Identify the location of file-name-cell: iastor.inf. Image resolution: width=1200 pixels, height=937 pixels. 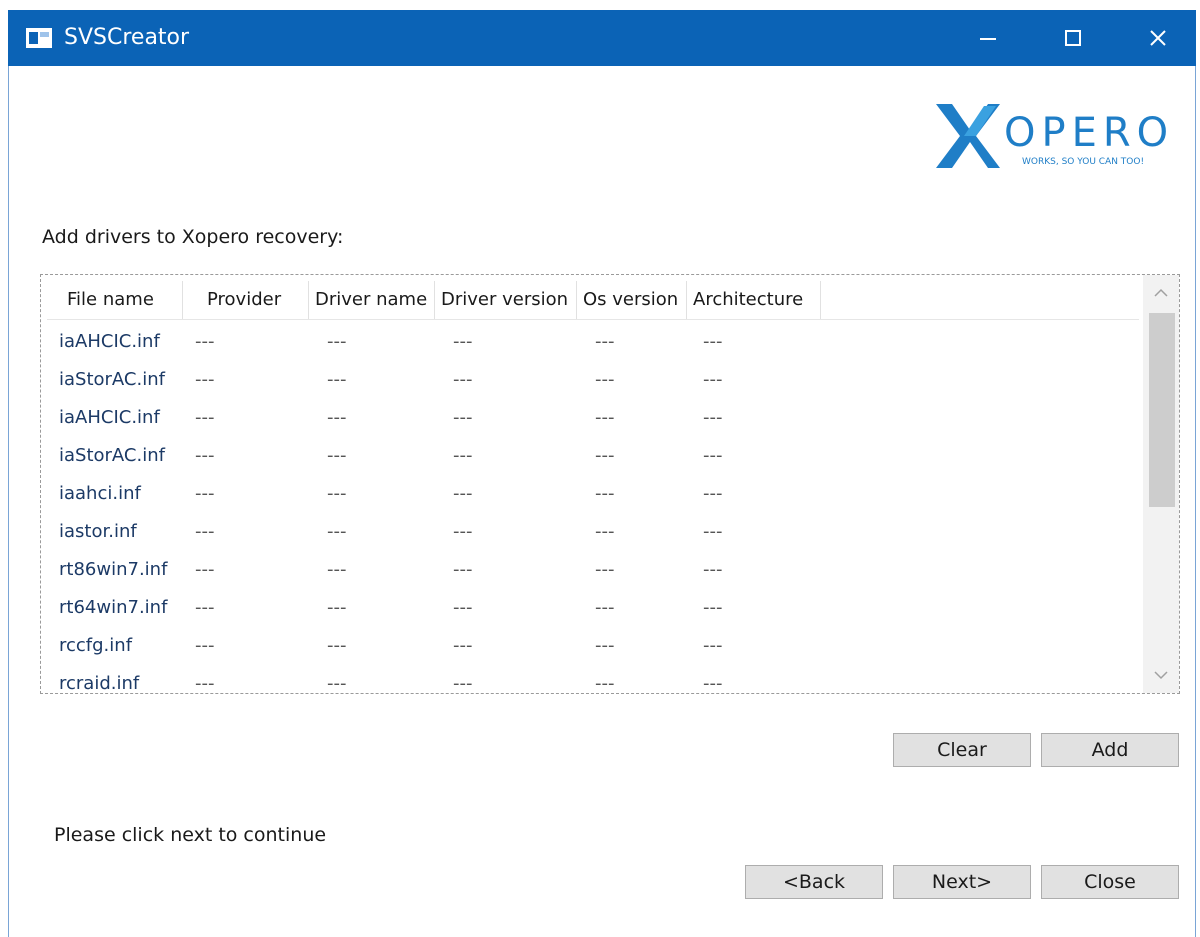
(98, 531).